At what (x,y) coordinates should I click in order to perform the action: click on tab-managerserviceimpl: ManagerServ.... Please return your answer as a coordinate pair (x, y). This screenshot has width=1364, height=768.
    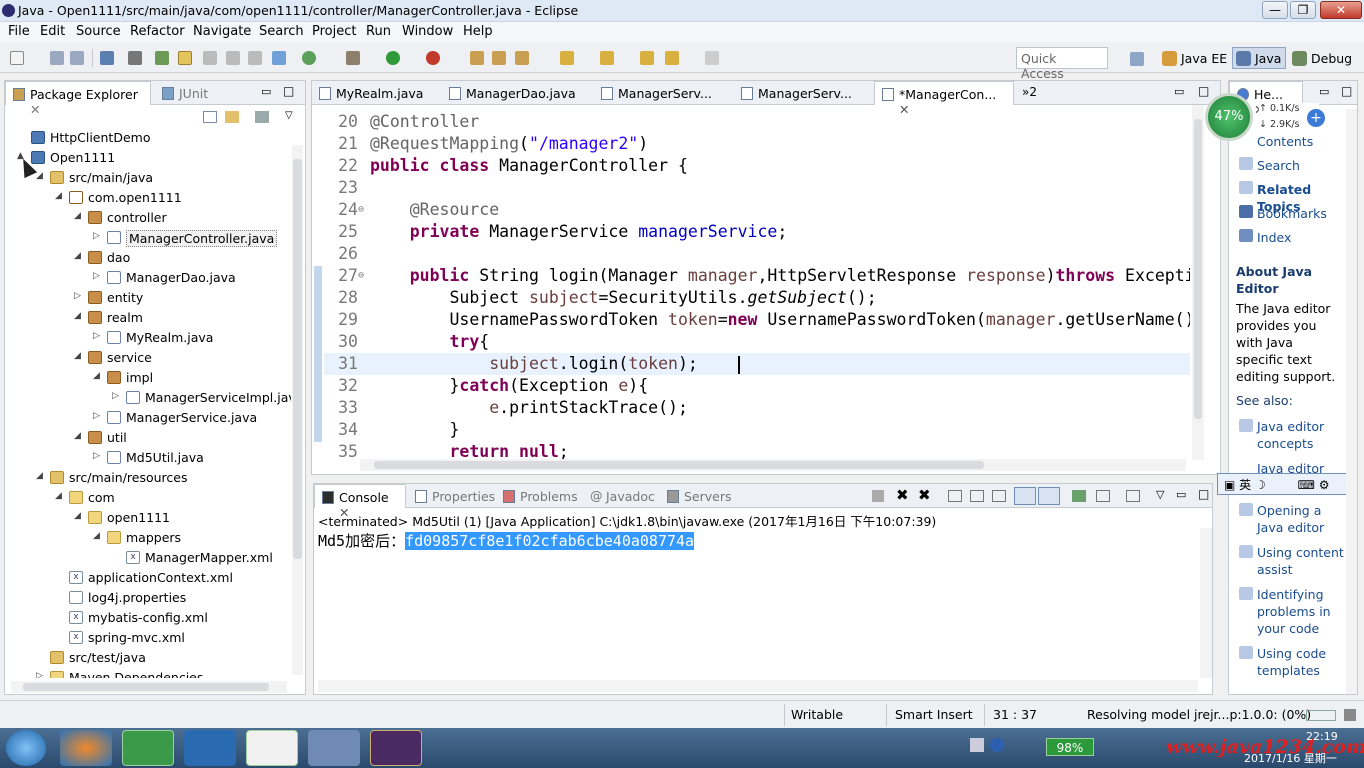
    Looking at the image, I should click on (803, 93).